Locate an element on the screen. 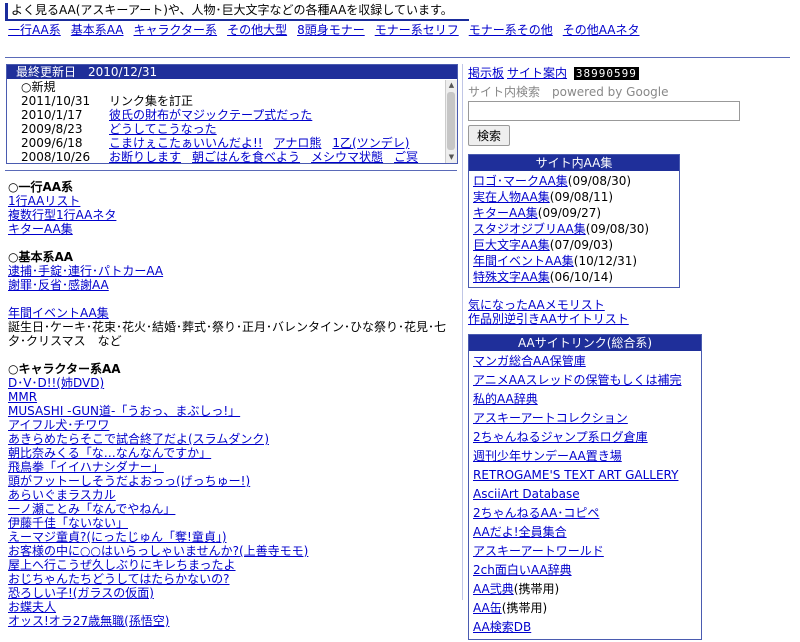  memo-link: 気になったAAメモリスト is located at coordinates (628, 305).